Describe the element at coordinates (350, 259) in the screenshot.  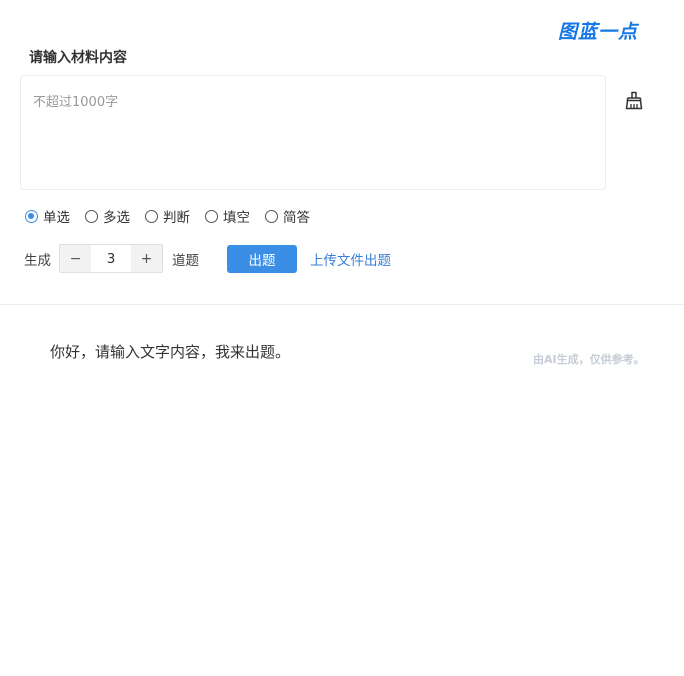
I see `upload-file-link: 上传文件出题` at that location.